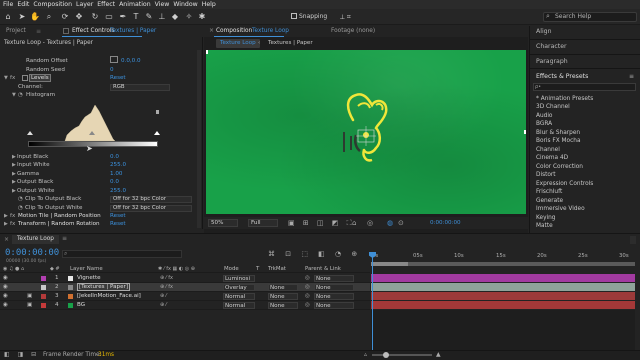  What do you see at coordinates (22, 17) in the screenshot?
I see `selection-tool-icon: ➤` at bounding box center [22, 17].